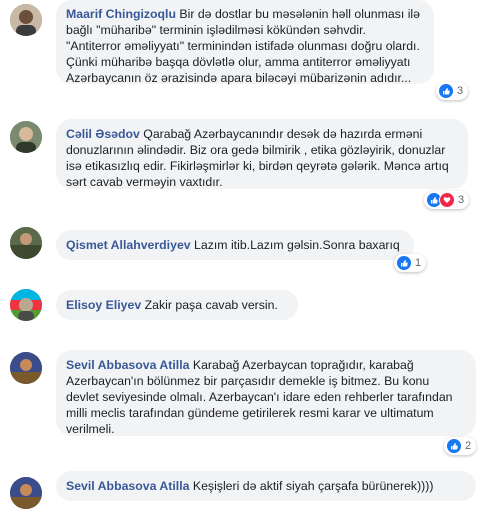  I want to click on reaction-count: 1, so click(410, 263).